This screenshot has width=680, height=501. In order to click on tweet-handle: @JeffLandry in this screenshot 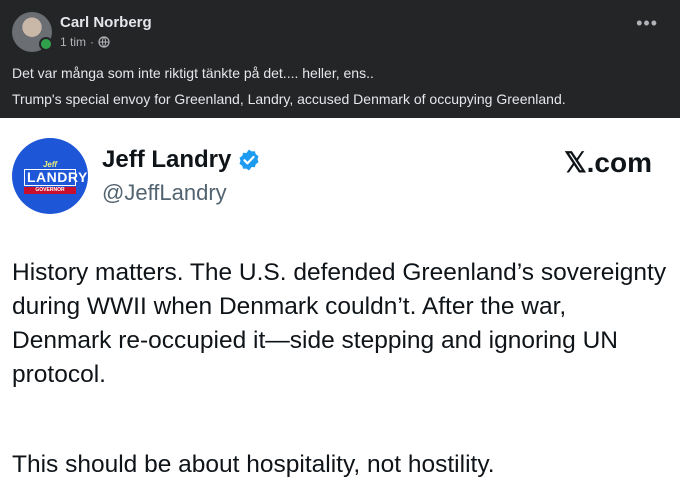, I will do `click(164, 192)`.